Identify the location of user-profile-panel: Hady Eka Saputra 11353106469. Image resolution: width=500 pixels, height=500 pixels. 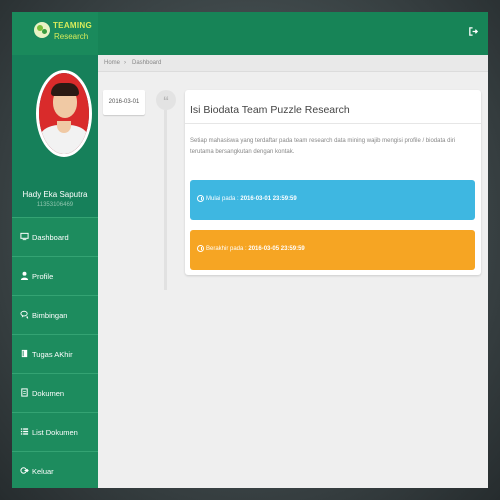
(55, 136).